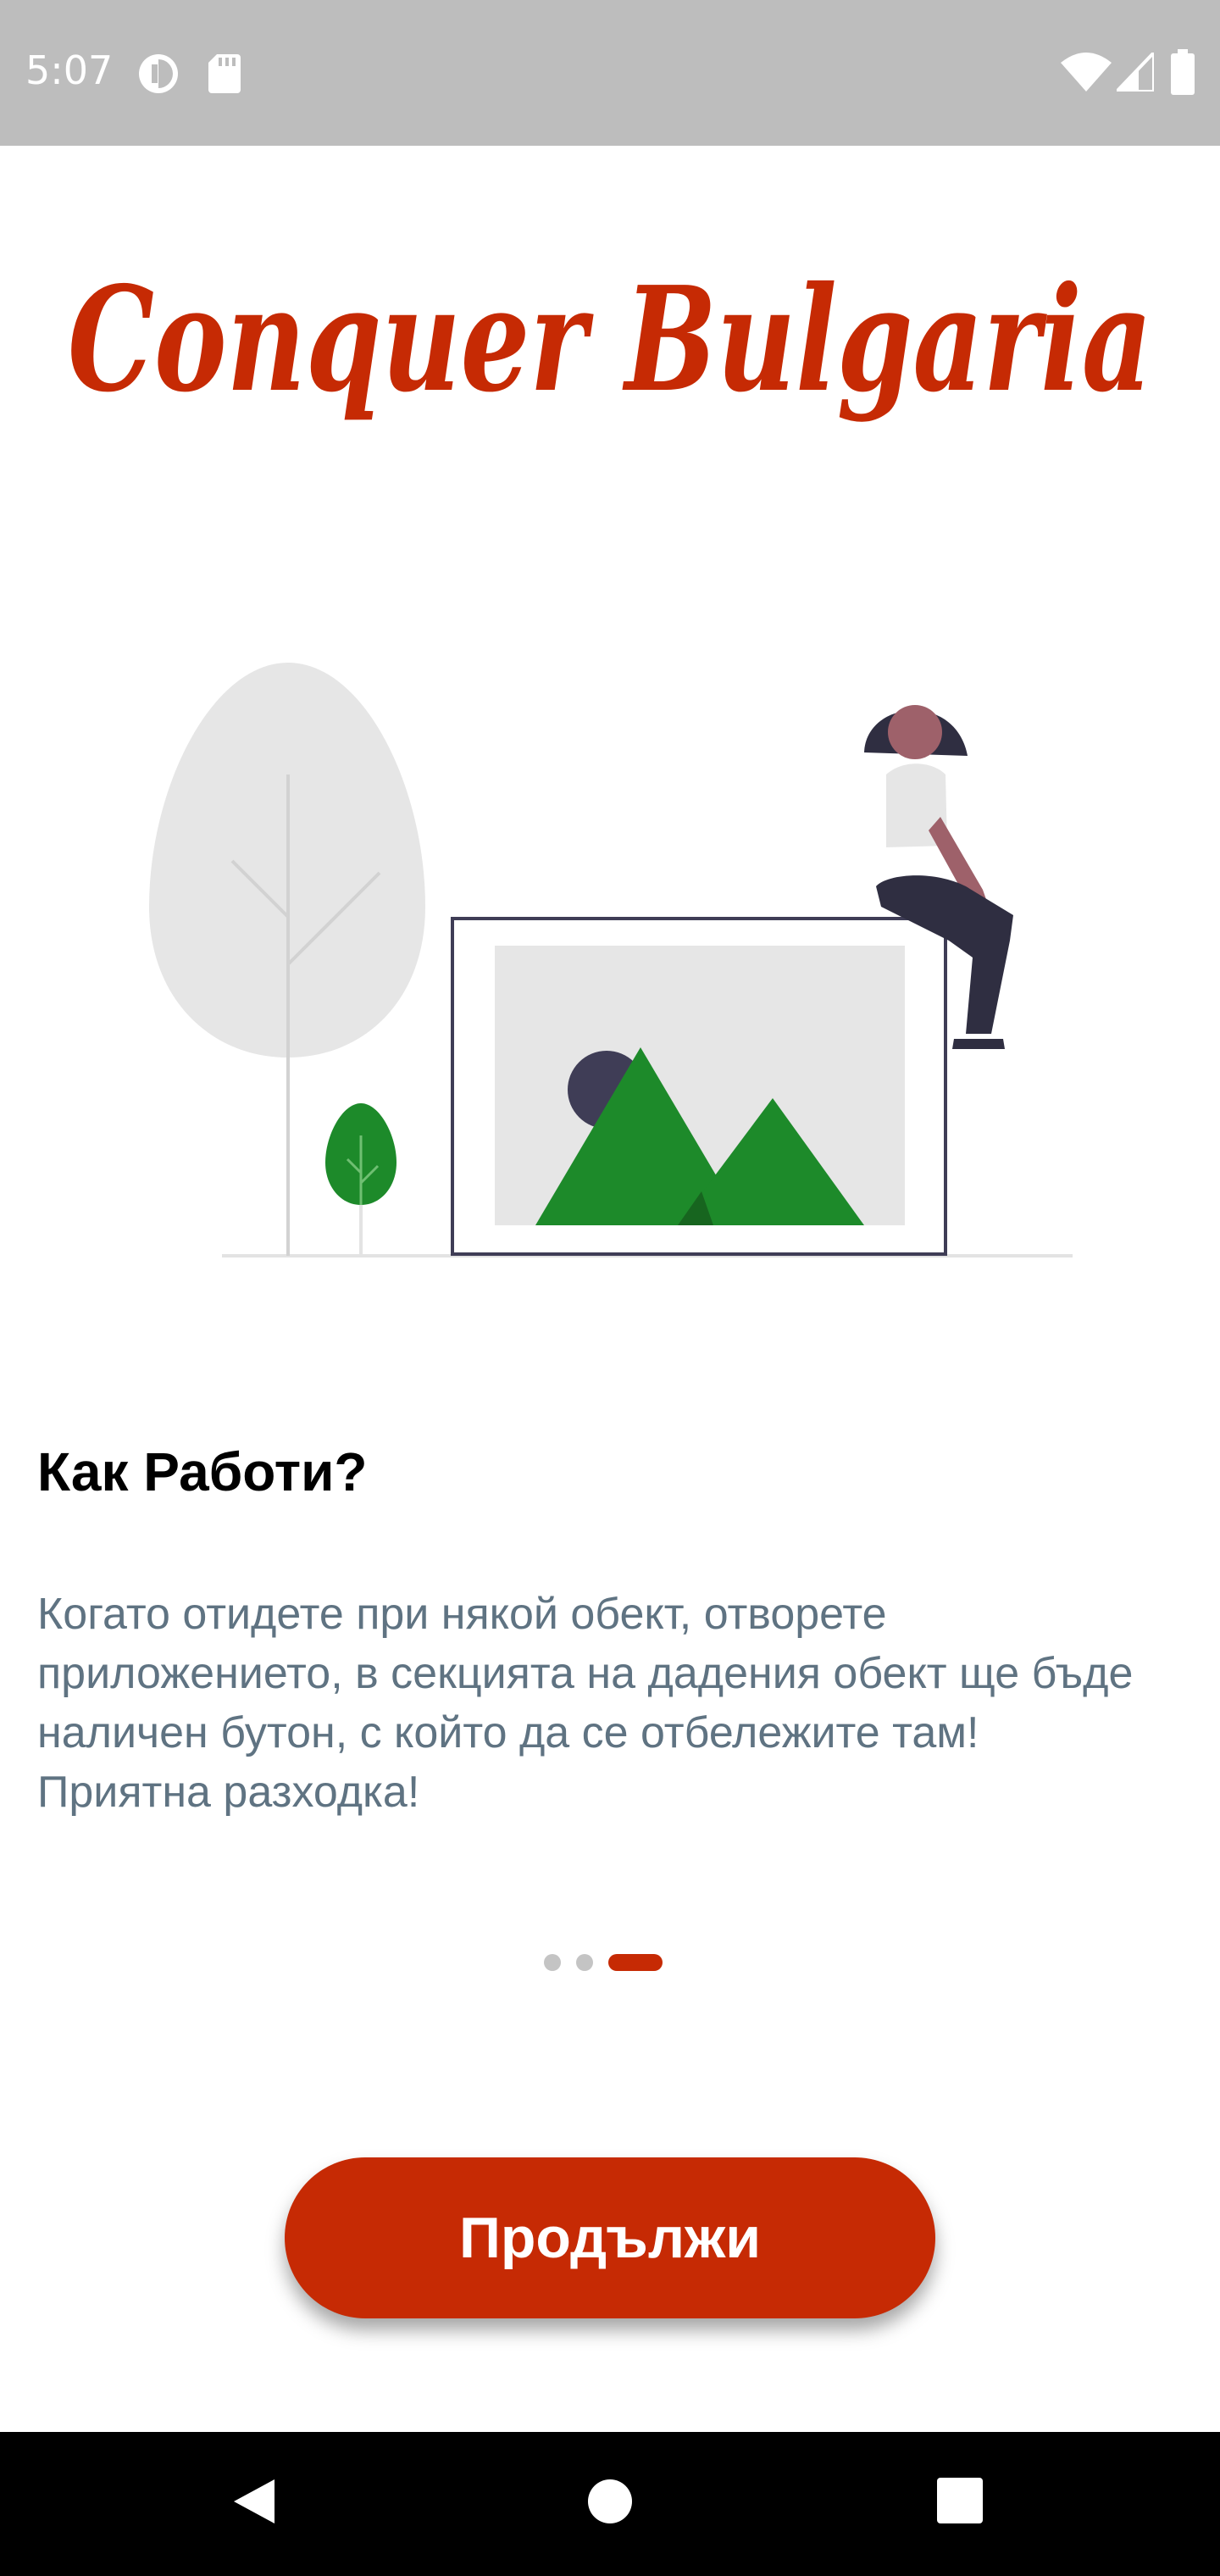 The height and width of the screenshot is (2576, 1220). I want to click on battery-icon, so click(1183, 72).